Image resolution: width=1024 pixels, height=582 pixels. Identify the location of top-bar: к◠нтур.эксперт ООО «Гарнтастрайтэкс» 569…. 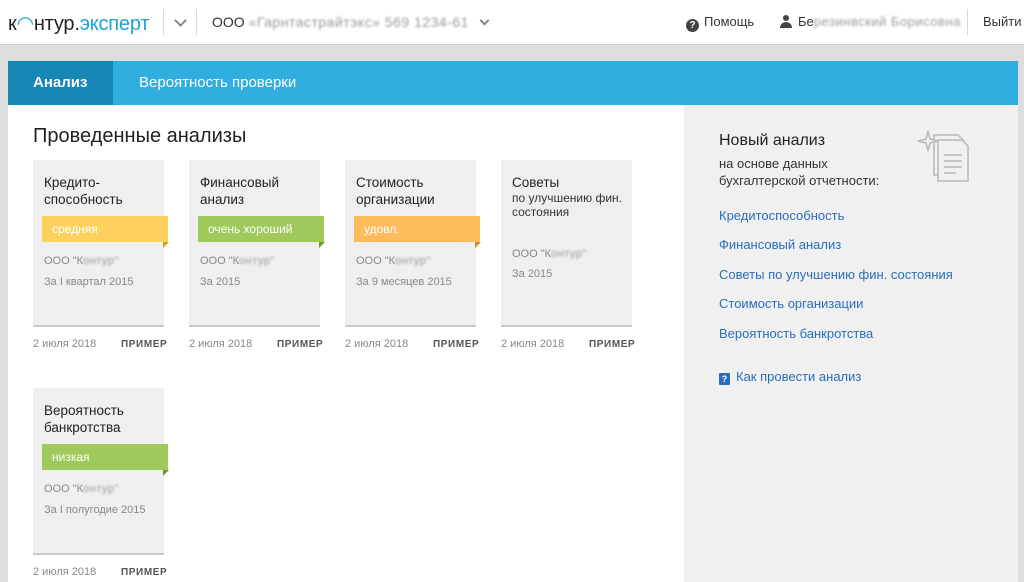
(512, 22).